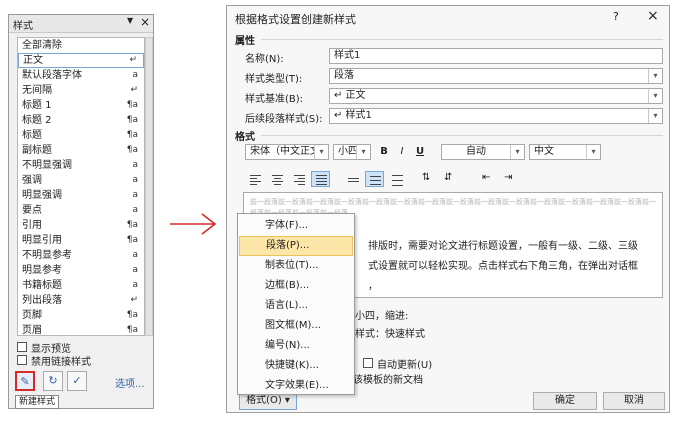 The height and width of the screenshot is (421, 676). What do you see at coordinates (37, 120) in the screenshot?
I see `style-item-label: 标题 2` at bounding box center [37, 120].